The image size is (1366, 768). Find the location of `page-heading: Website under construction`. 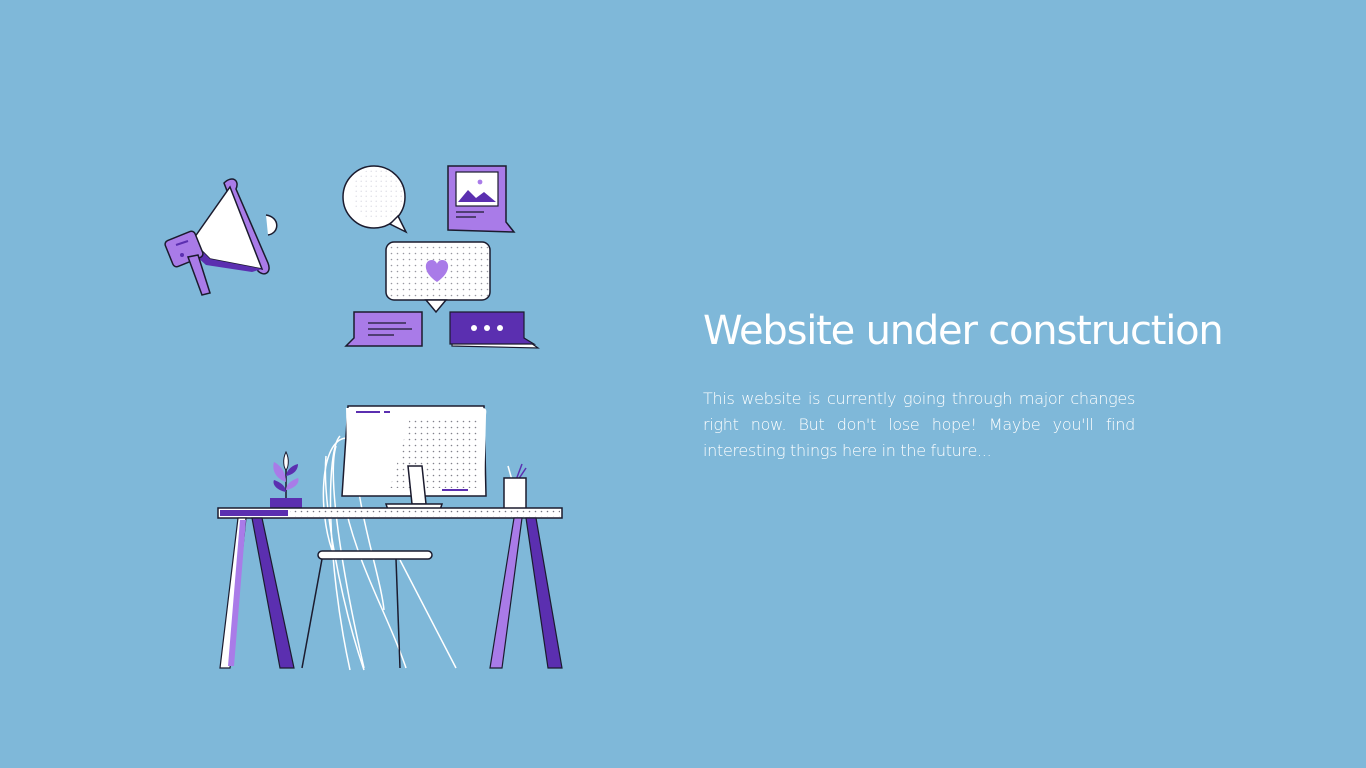

page-heading: Website under construction is located at coordinates (963, 331).